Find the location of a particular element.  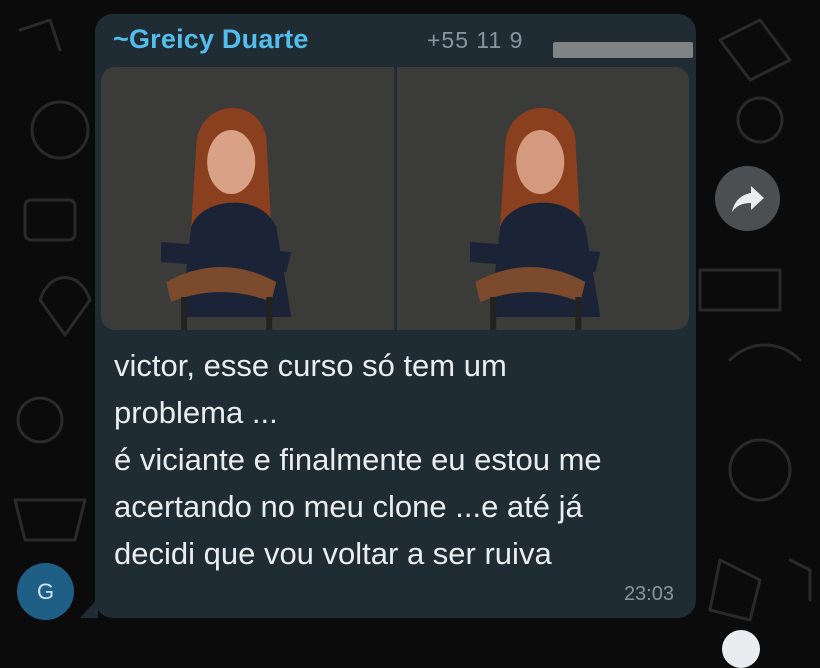

forward-button is located at coordinates (747, 198).